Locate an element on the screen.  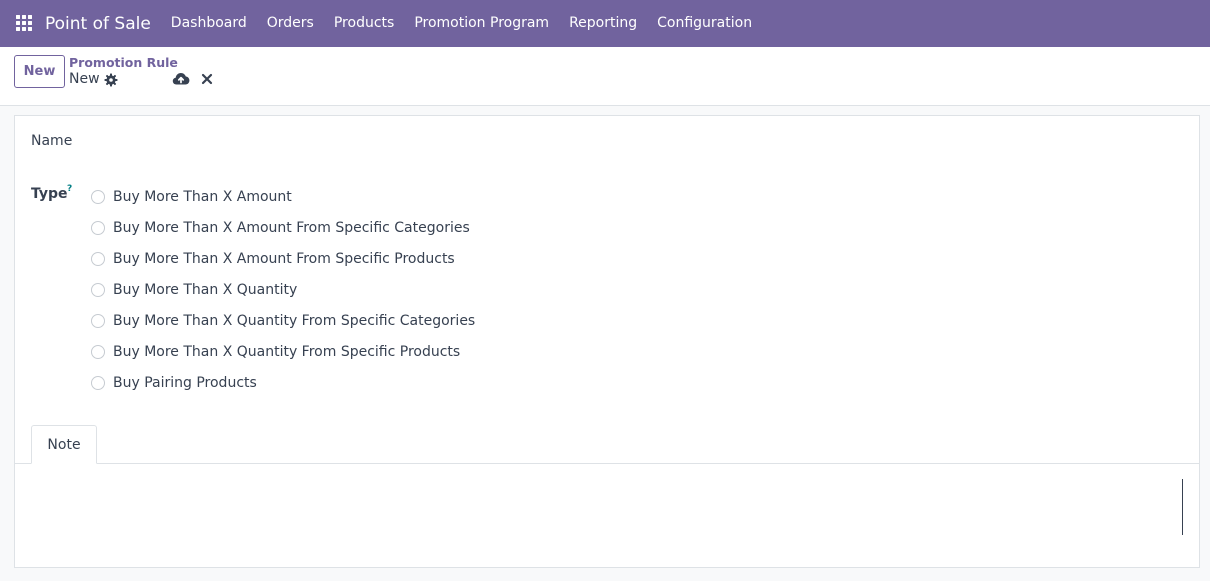
radio-label: Buy More Than X Amount is located at coordinates (202, 196).